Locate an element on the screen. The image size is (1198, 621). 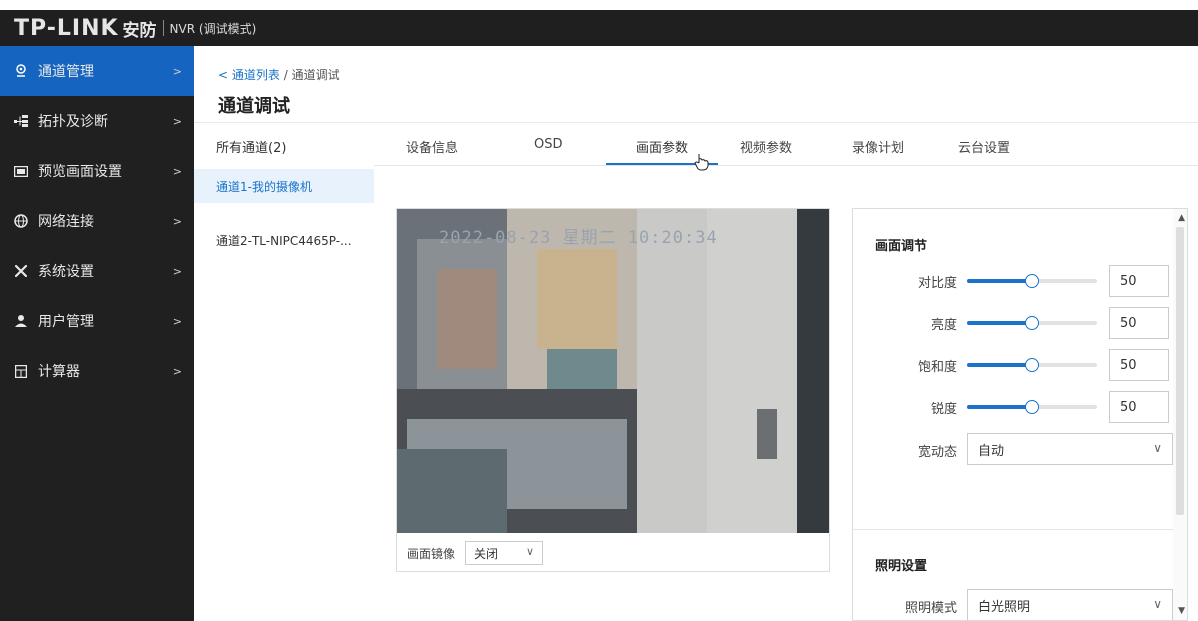
brightness-slider is located at coordinates (1032, 323).